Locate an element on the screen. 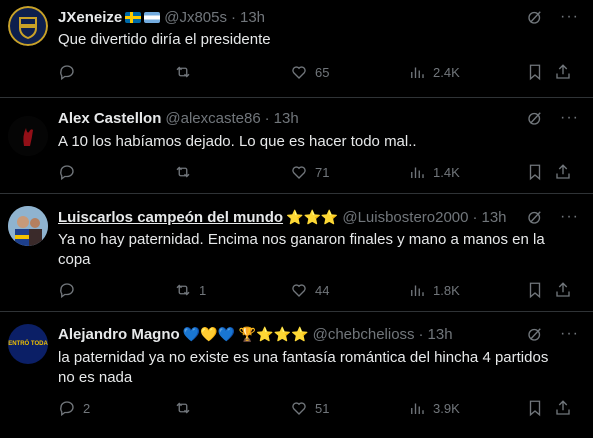 Image resolution: width=593 pixels, height=438 pixels. display-name: Alejandro Magno is located at coordinates (119, 334).